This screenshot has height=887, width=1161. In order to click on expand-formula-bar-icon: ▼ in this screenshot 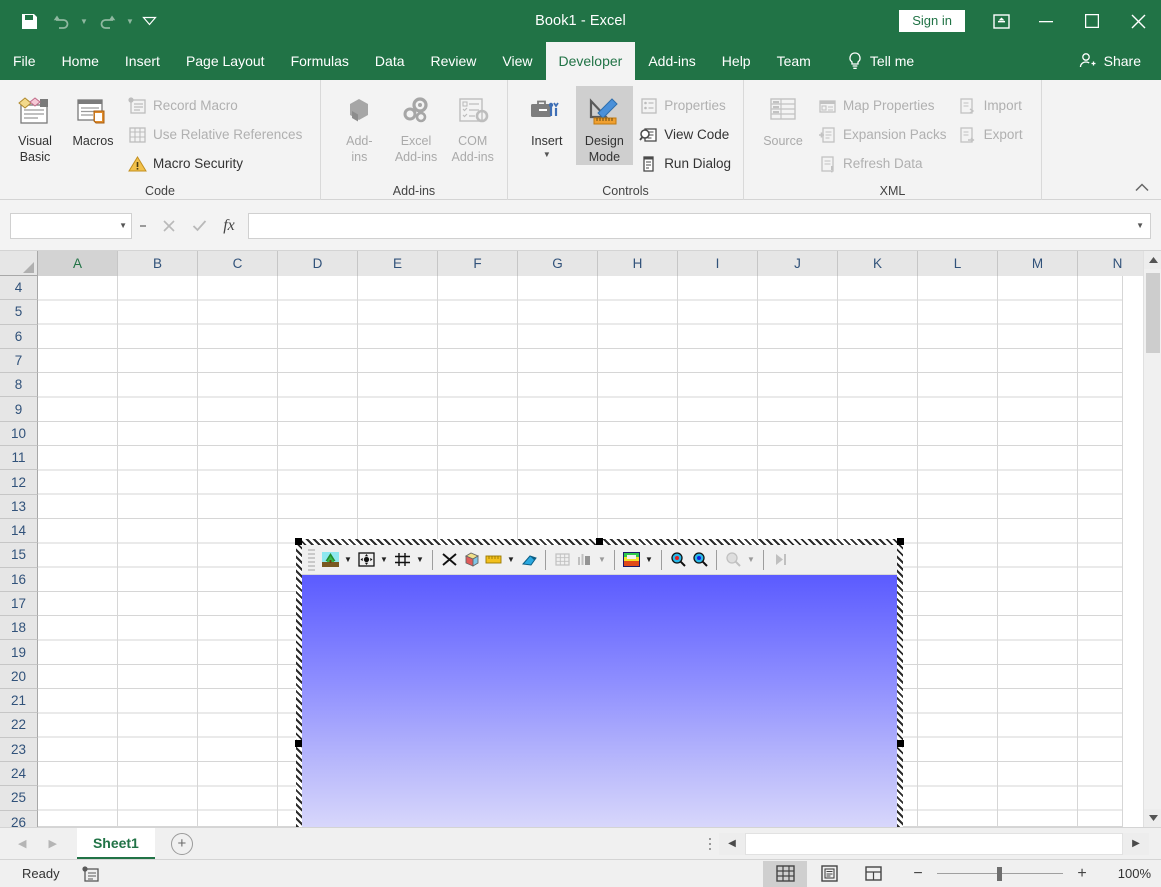, I will do `click(1140, 225)`.